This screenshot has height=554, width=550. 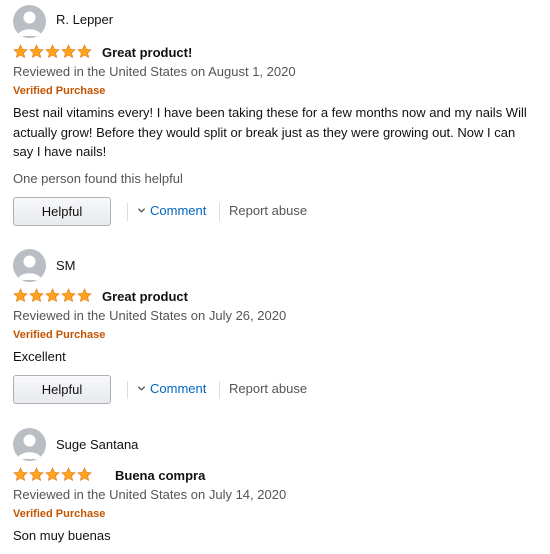 What do you see at coordinates (145, 296) in the screenshot?
I see `review-title: Great product` at bounding box center [145, 296].